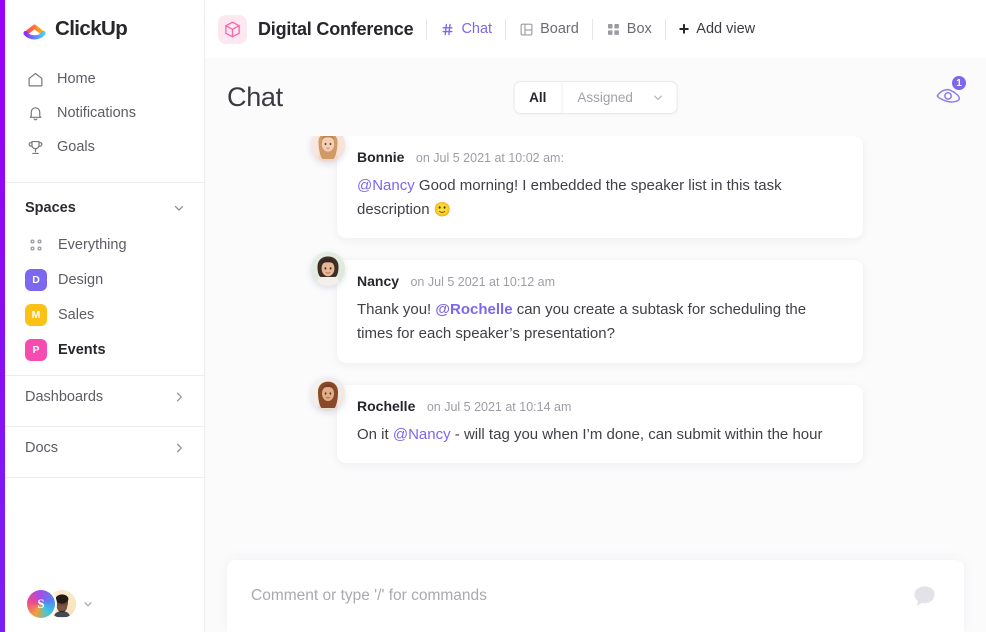 This screenshot has height=632, width=986. I want to click on sidebar-item-dashboards-label: Dashboards, so click(64, 397).